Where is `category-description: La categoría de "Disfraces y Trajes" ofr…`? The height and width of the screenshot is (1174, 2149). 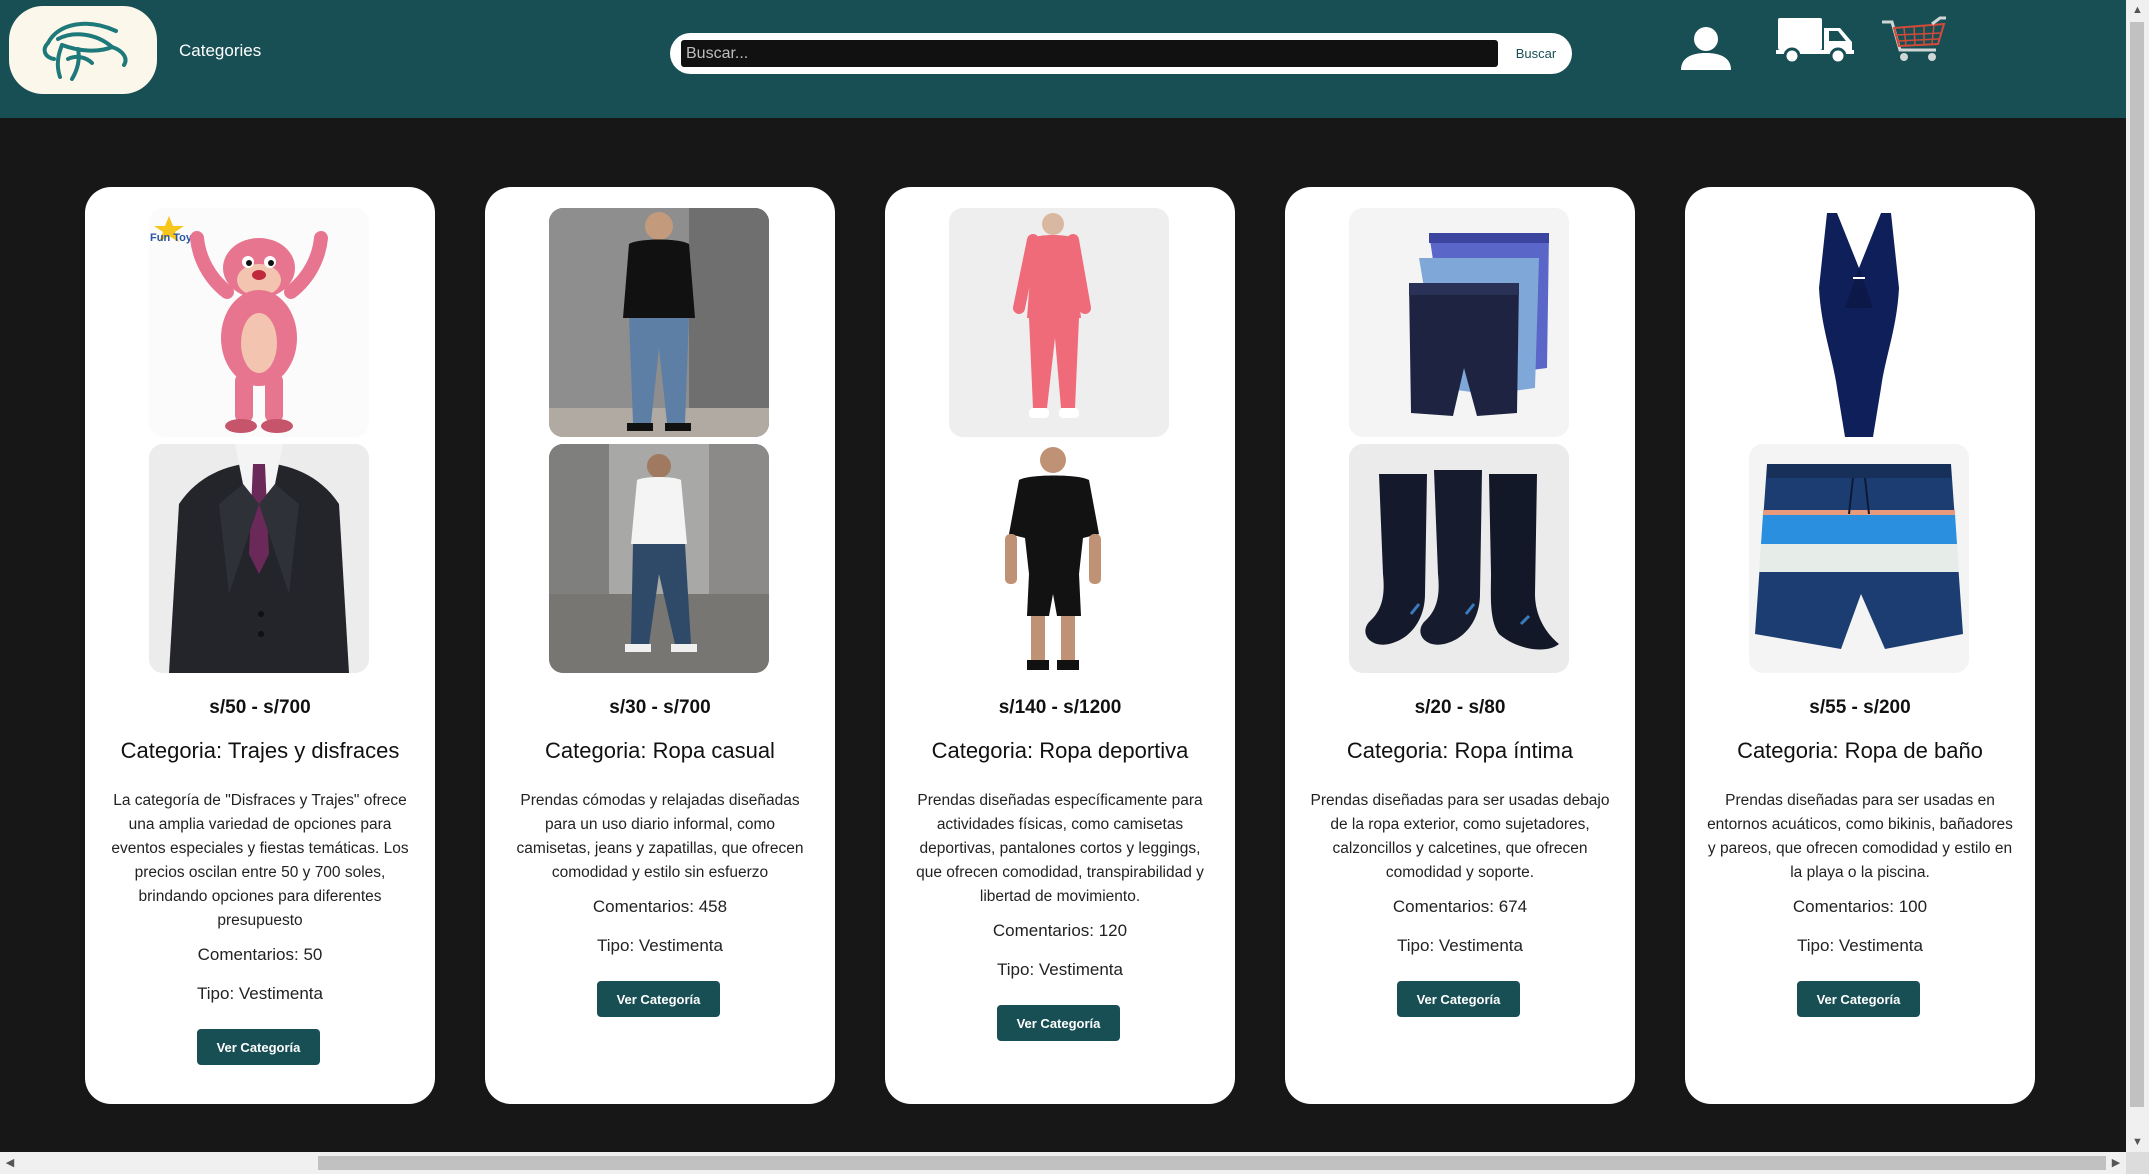 category-description: La categoría de "Disfraces y Trajes" ofr… is located at coordinates (260, 860).